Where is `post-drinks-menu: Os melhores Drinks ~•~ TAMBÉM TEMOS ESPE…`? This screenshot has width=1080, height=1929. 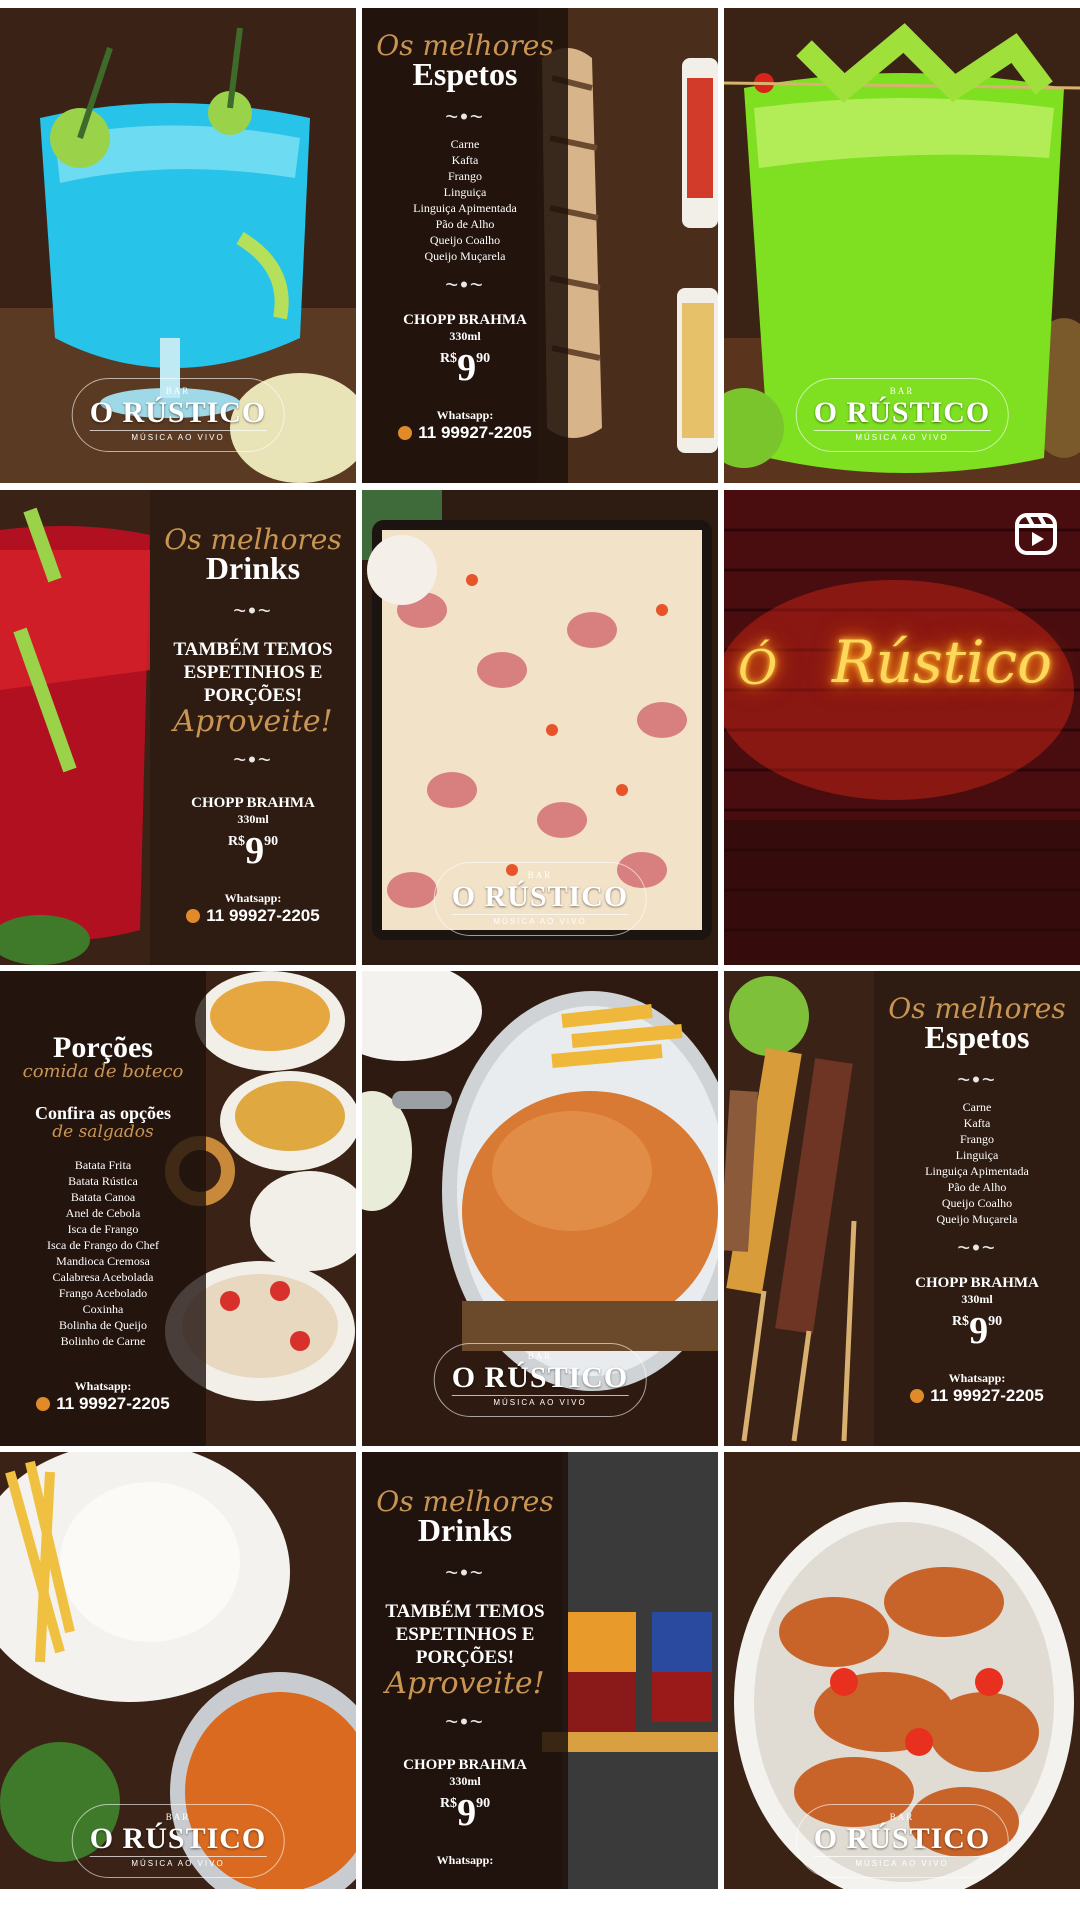 post-drinks-menu: Os melhores Drinks ~•~ TAMBÉM TEMOS ESPE… is located at coordinates (178, 727).